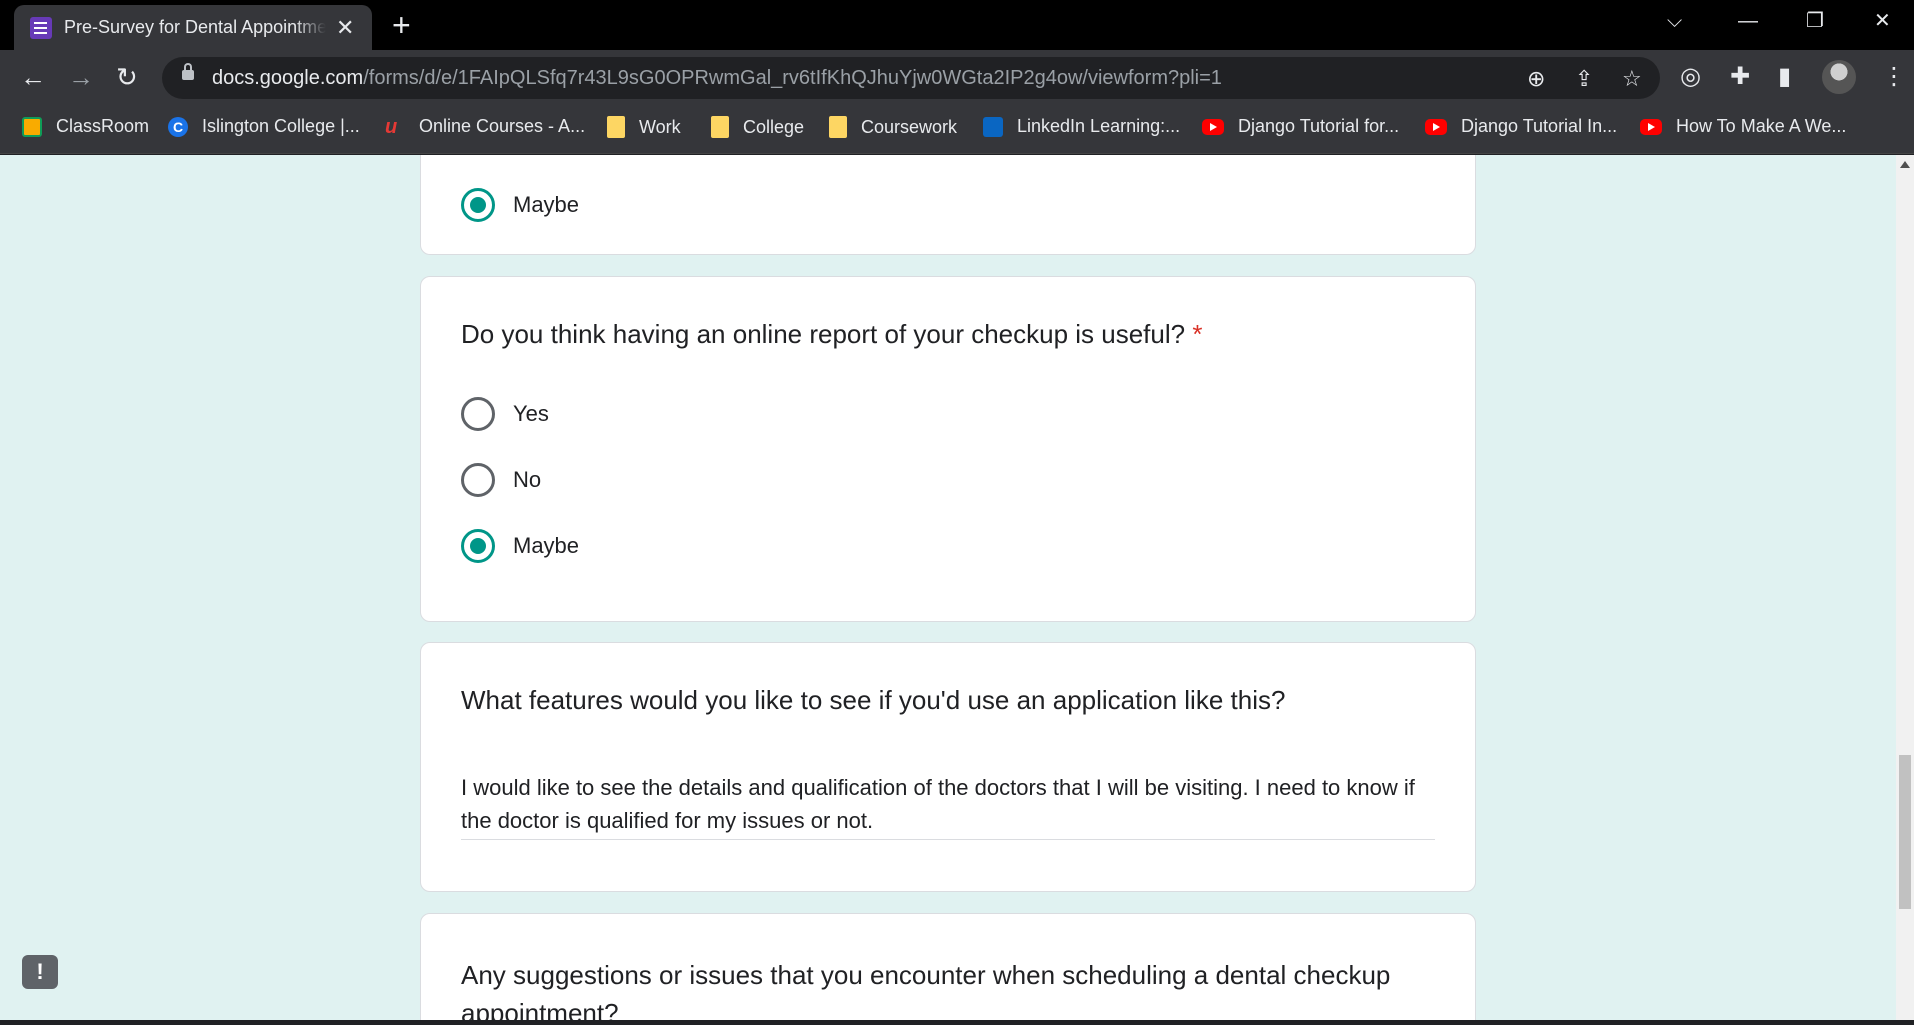 The image size is (1914, 1025). I want to click on bookmark-star-icon: ☆, so click(1632, 79).